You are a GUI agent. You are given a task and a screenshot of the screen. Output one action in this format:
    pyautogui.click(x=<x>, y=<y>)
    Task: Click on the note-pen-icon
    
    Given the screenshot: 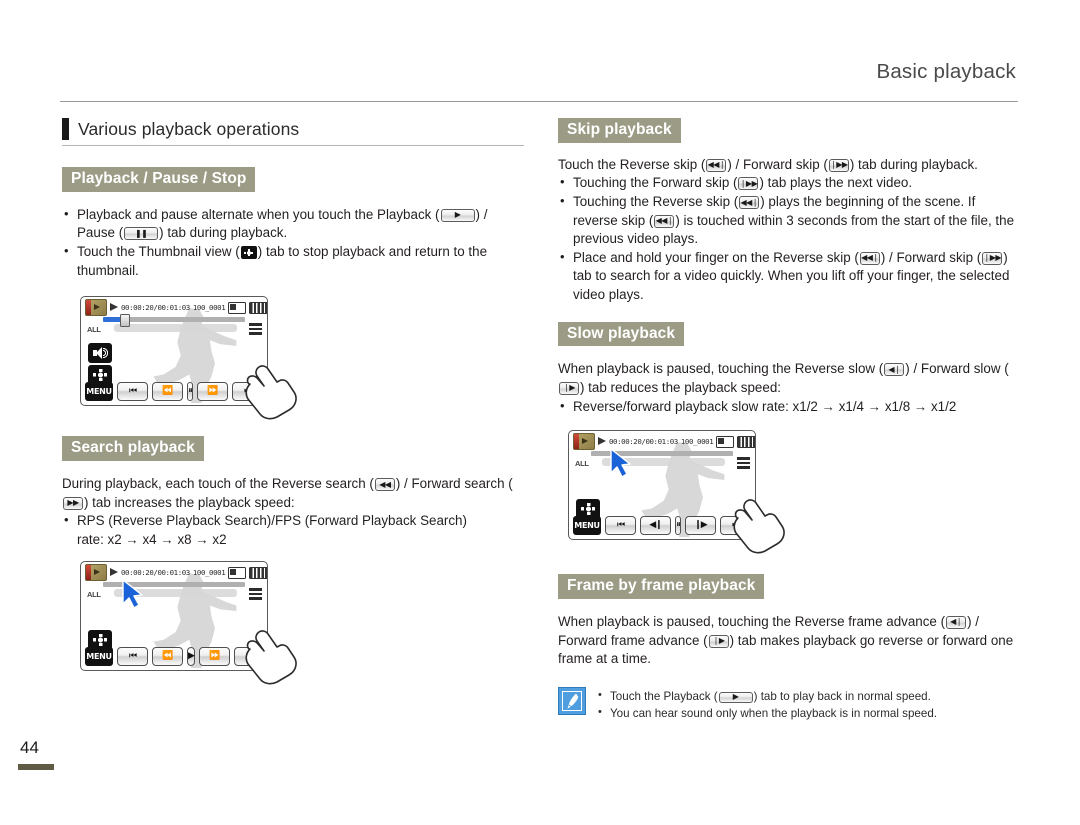 What is the action you would take?
    pyautogui.click(x=572, y=700)
    